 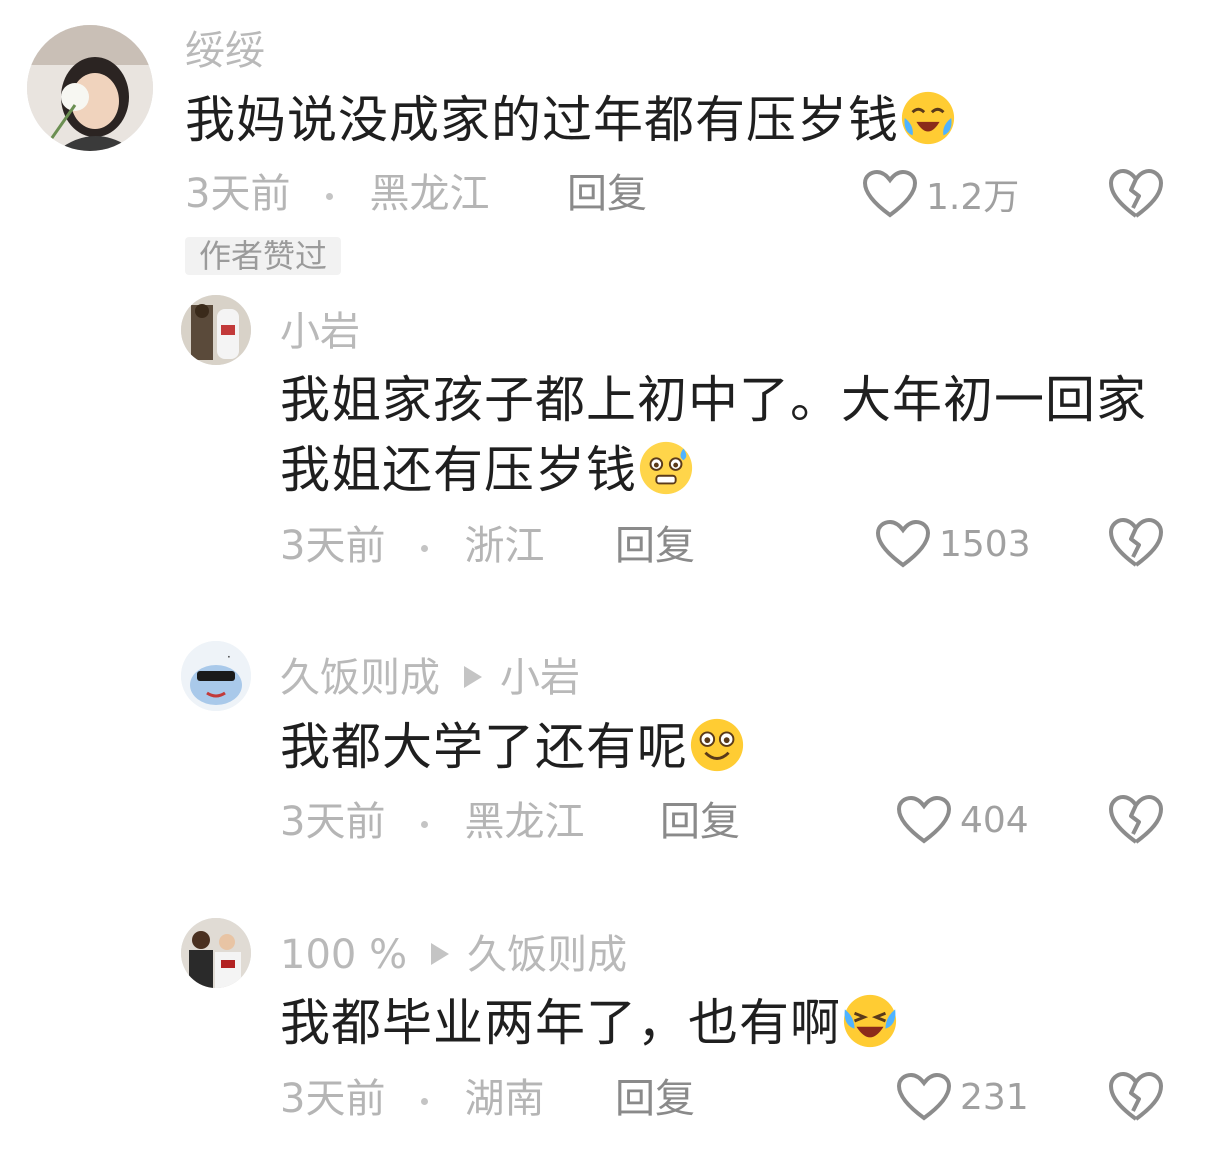 I want to click on like-count: 231, so click(x=994, y=1097).